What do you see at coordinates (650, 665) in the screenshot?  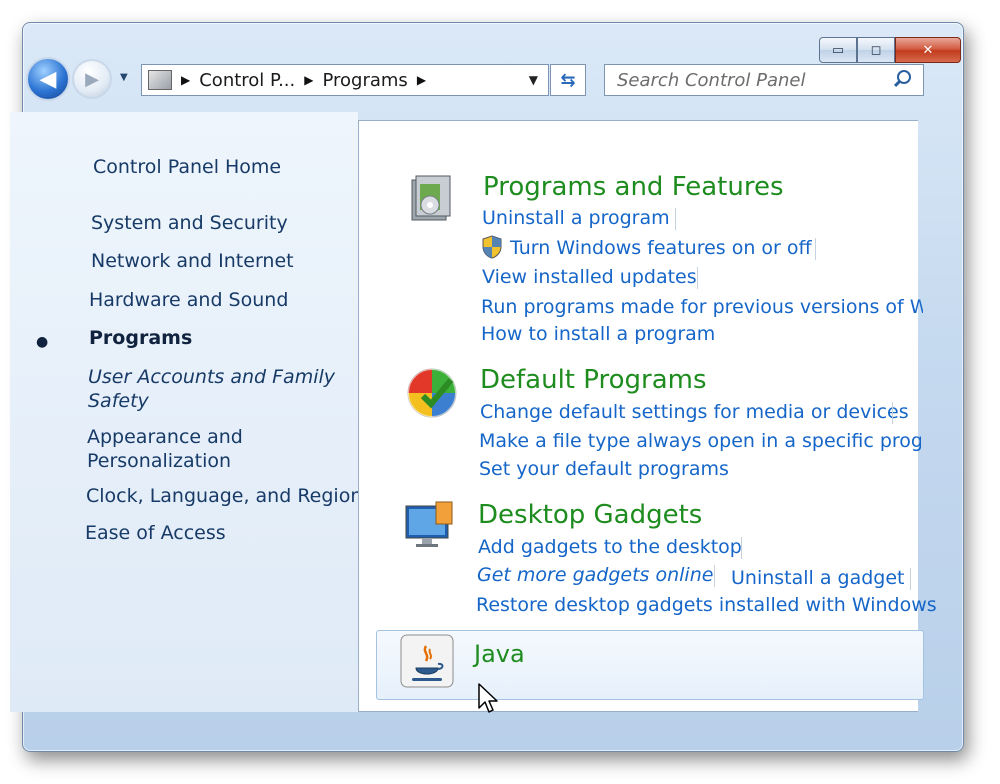 I see `java-category-hover` at bounding box center [650, 665].